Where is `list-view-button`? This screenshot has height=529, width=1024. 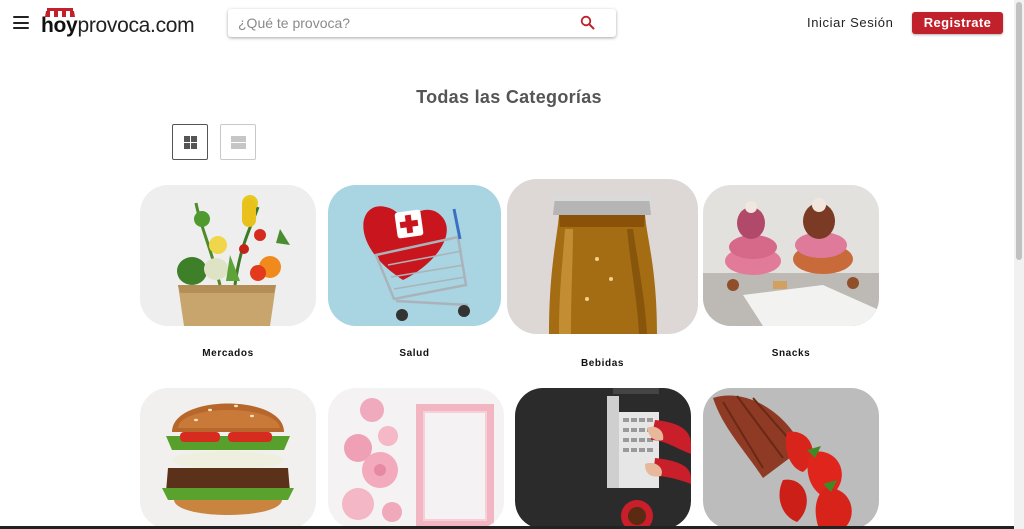 list-view-button is located at coordinates (238, 142).